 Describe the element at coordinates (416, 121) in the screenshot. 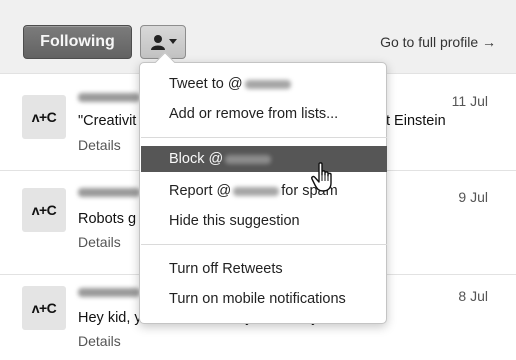

I see `tweet-text-tail: t Einstein` at that location.